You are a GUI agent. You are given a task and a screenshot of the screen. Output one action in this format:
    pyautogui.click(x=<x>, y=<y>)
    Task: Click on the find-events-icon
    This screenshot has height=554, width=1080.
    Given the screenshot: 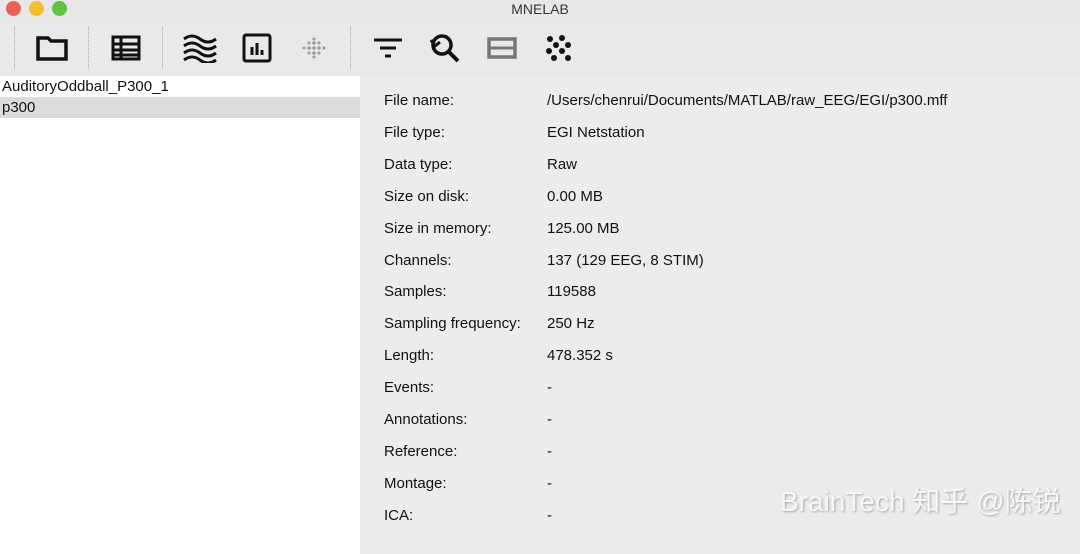 What is the action you would take?
    pyautogui.click(x=445, y=48)
    